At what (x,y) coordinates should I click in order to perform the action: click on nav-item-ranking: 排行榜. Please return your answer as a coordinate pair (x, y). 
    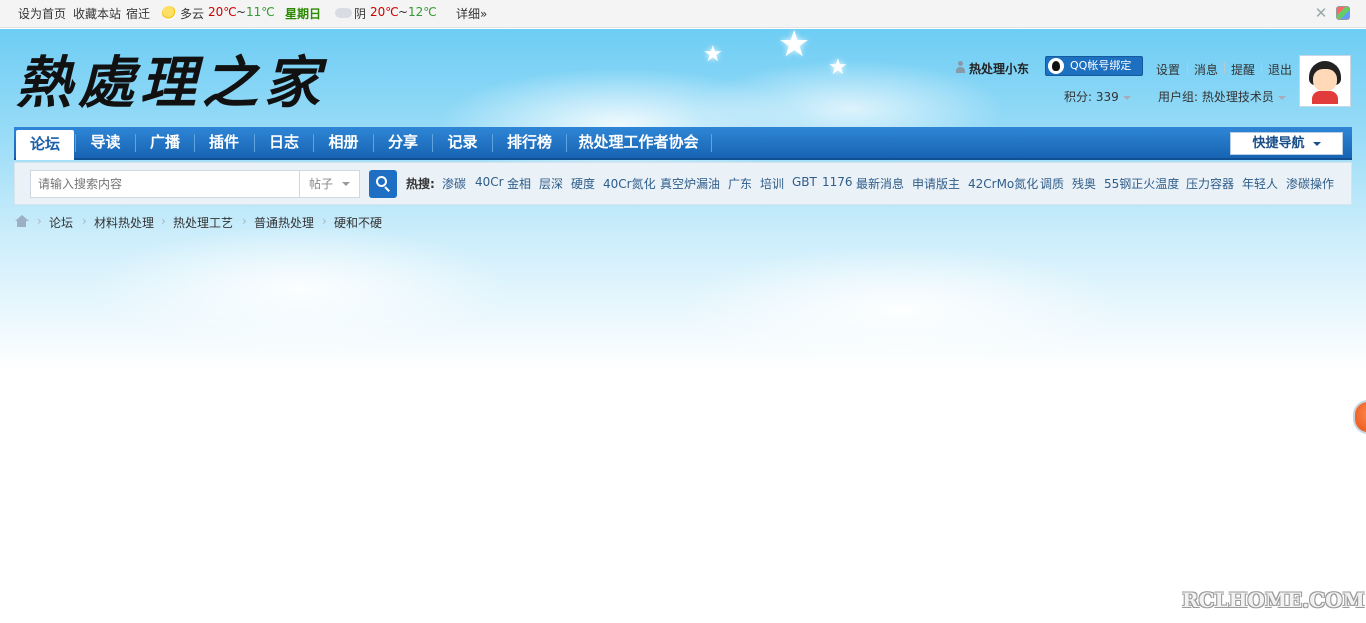
    Looking at the image, I should click on (529, 142).